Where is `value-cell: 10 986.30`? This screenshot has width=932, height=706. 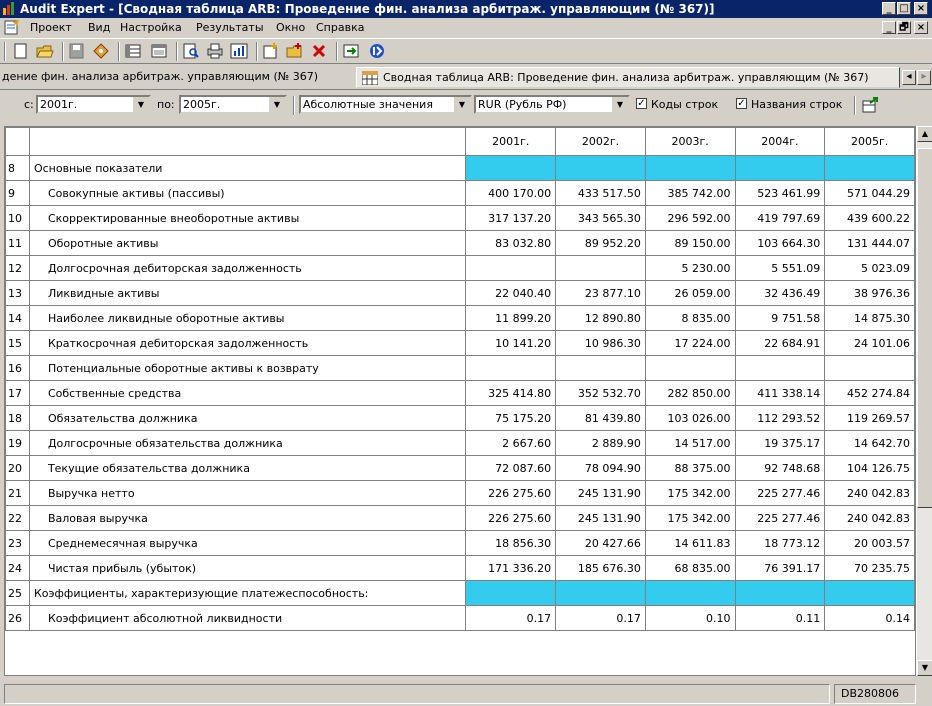
value-cell: 10 986.30 is located at coordinates (600, 343).